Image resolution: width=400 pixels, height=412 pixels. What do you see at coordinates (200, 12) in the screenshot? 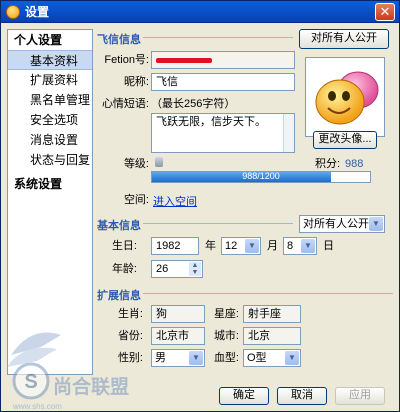
I see `title-bar: 设置 ✕` at bounding box center [200, 12].